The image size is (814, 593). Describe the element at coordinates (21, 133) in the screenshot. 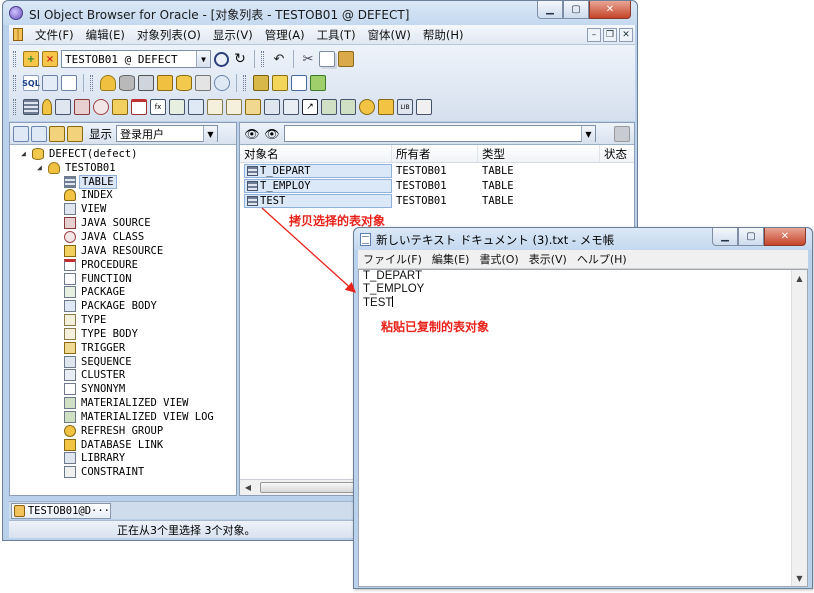

I see `tree-view-icon` at that location.